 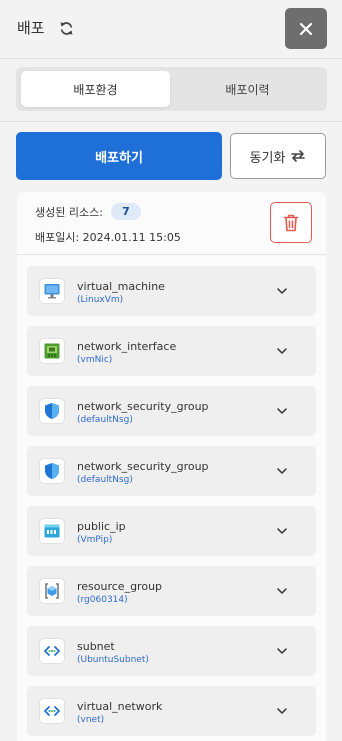 I want to click on resource-type: resource_group, so click(x=120, y=586).